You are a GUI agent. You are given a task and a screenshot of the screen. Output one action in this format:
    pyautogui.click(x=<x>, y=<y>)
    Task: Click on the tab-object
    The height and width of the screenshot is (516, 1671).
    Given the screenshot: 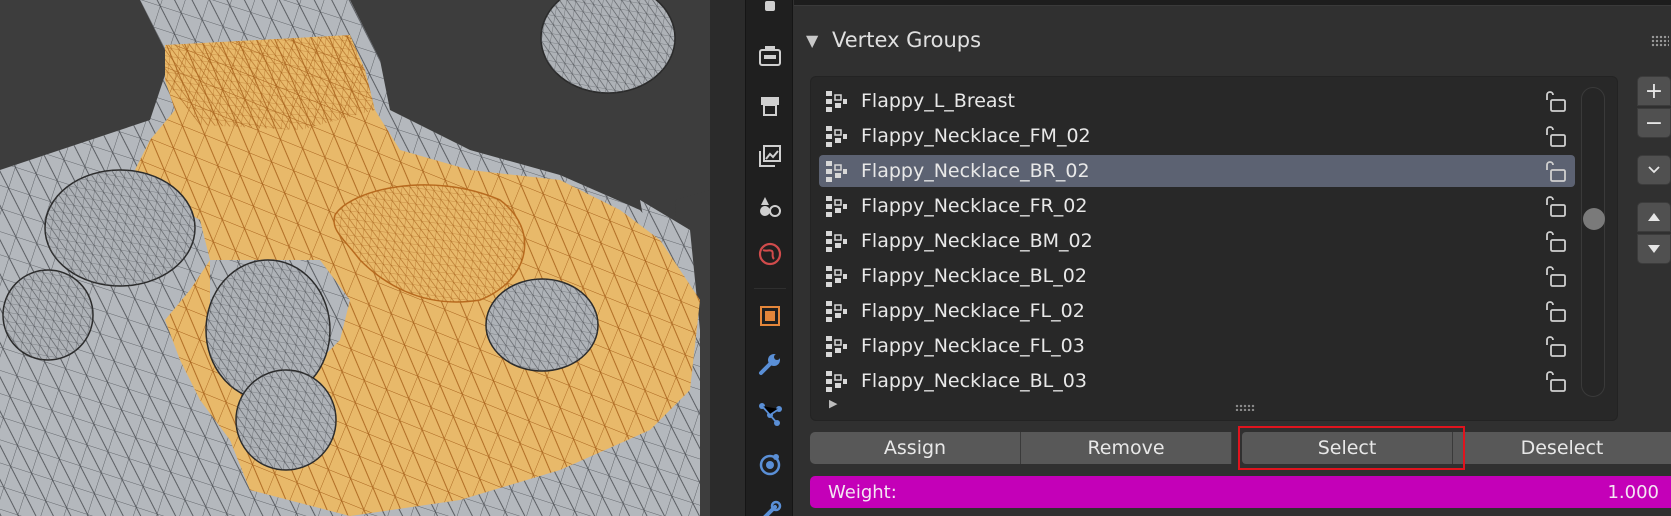 What is the action you would take?
    pyautogui.click(x=770, y=316)
    